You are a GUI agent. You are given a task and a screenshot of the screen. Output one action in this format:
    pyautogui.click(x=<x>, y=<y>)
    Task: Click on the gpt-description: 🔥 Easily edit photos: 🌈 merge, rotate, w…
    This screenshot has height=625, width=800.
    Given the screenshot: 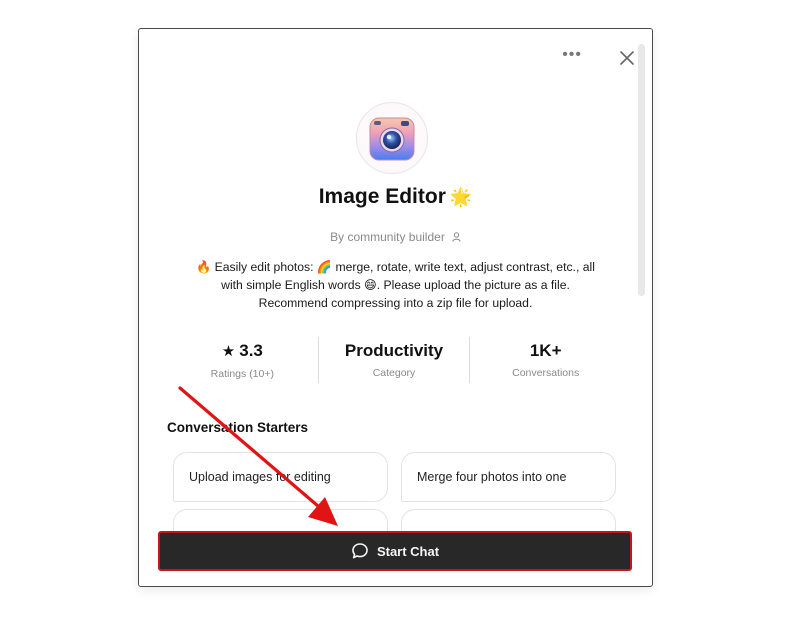 What is the action you would take?
    pyautogui.click(x=395, y=285)
    